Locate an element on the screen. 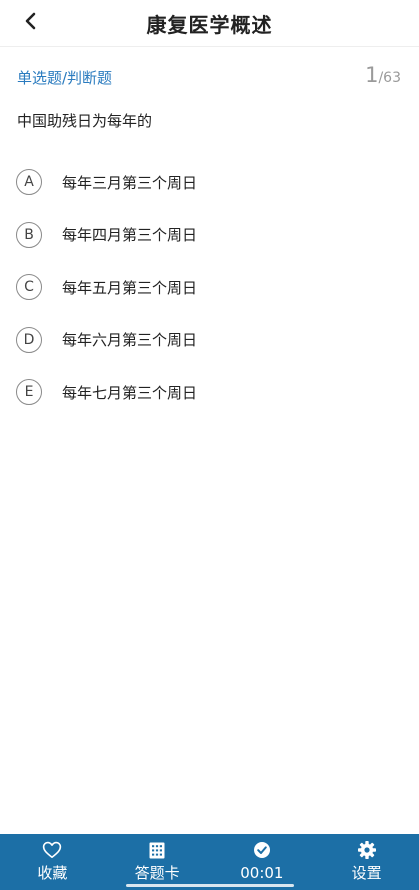  bottom-toolbar: 收藏 答题卡 00:01 设置 is located at coordinates (209, 862).